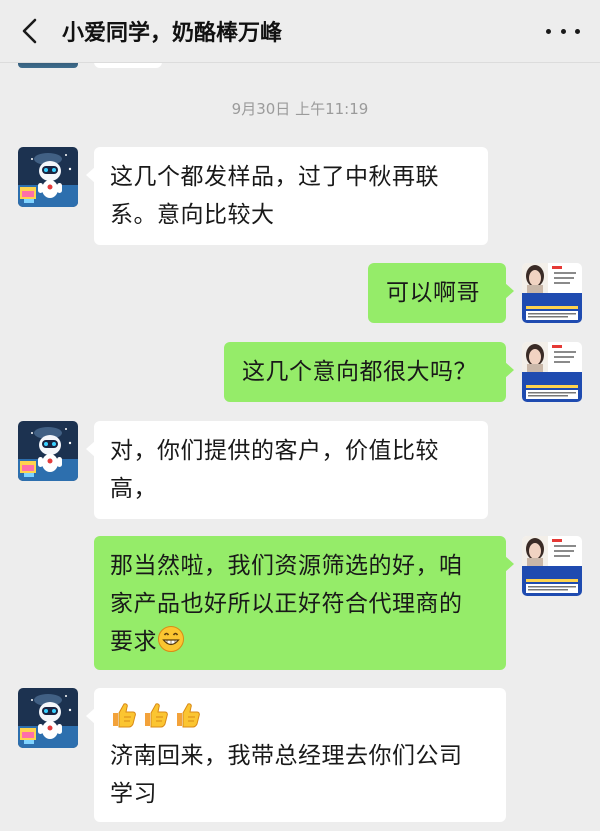 The image size is (600, 831). I want to click on message-bubble-outgoing: 那当然啦，我们资源筛选的好，咱 家产品也好所以正好符合代理商的 要求, so click(304, 603).